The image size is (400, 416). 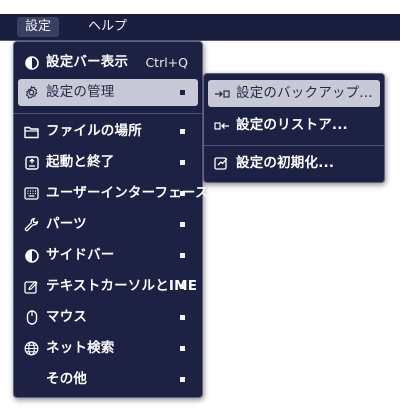 I want to click on menu-item-user-interface: ユーザーインターフェース, so click(x=113, y=193).